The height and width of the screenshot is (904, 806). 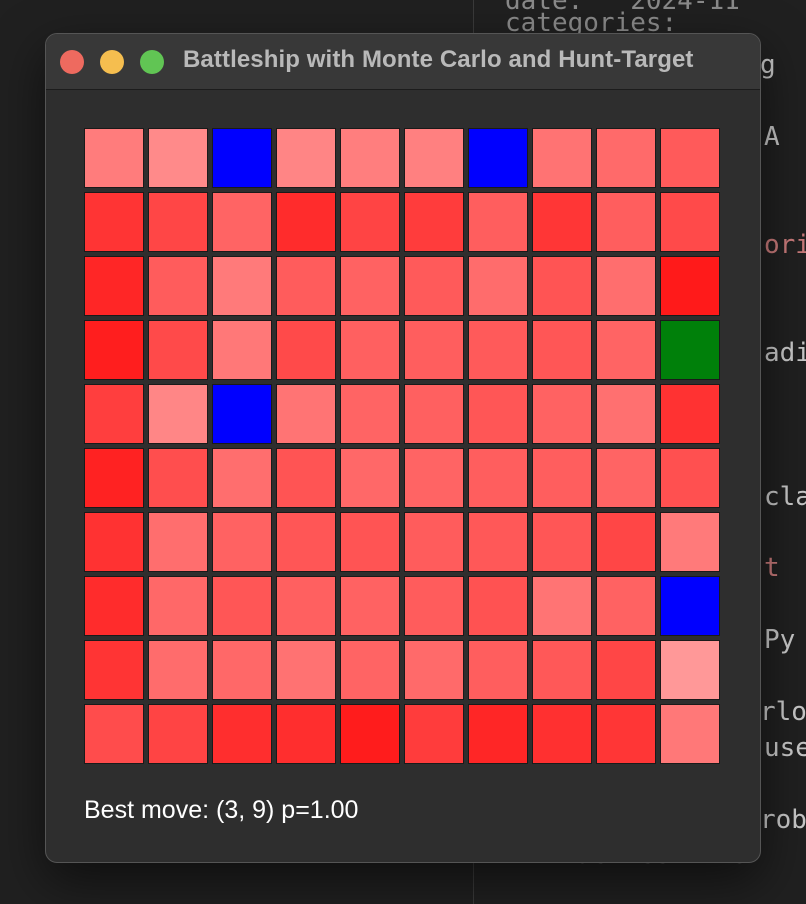 I want to click on zoom-window-button, so click(x=152, y=62).